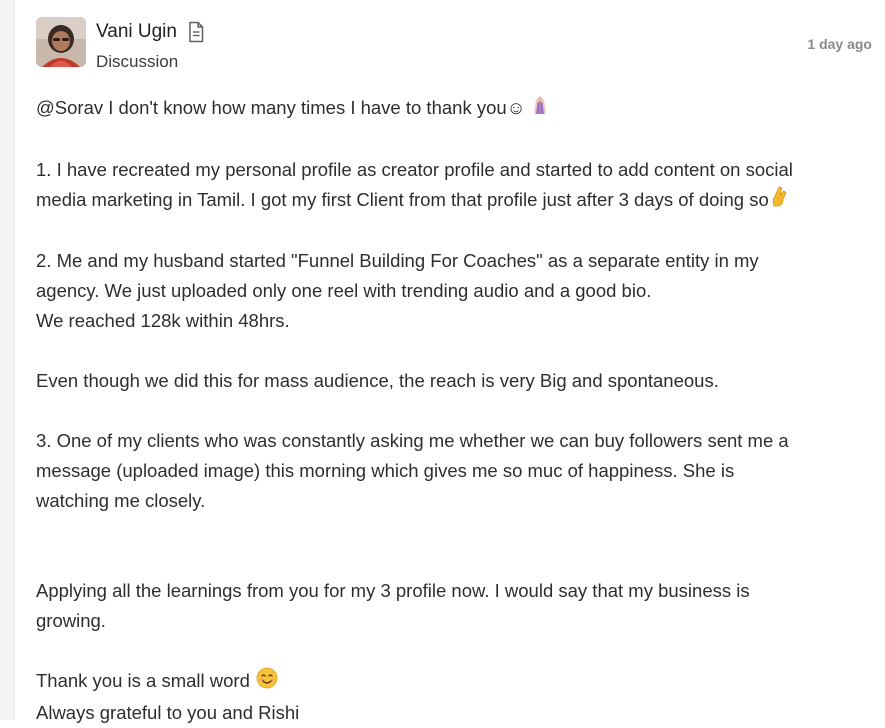 This screenshot has height=728, width=885. I want to click on folded-hands-emoji, so click(540, 109).